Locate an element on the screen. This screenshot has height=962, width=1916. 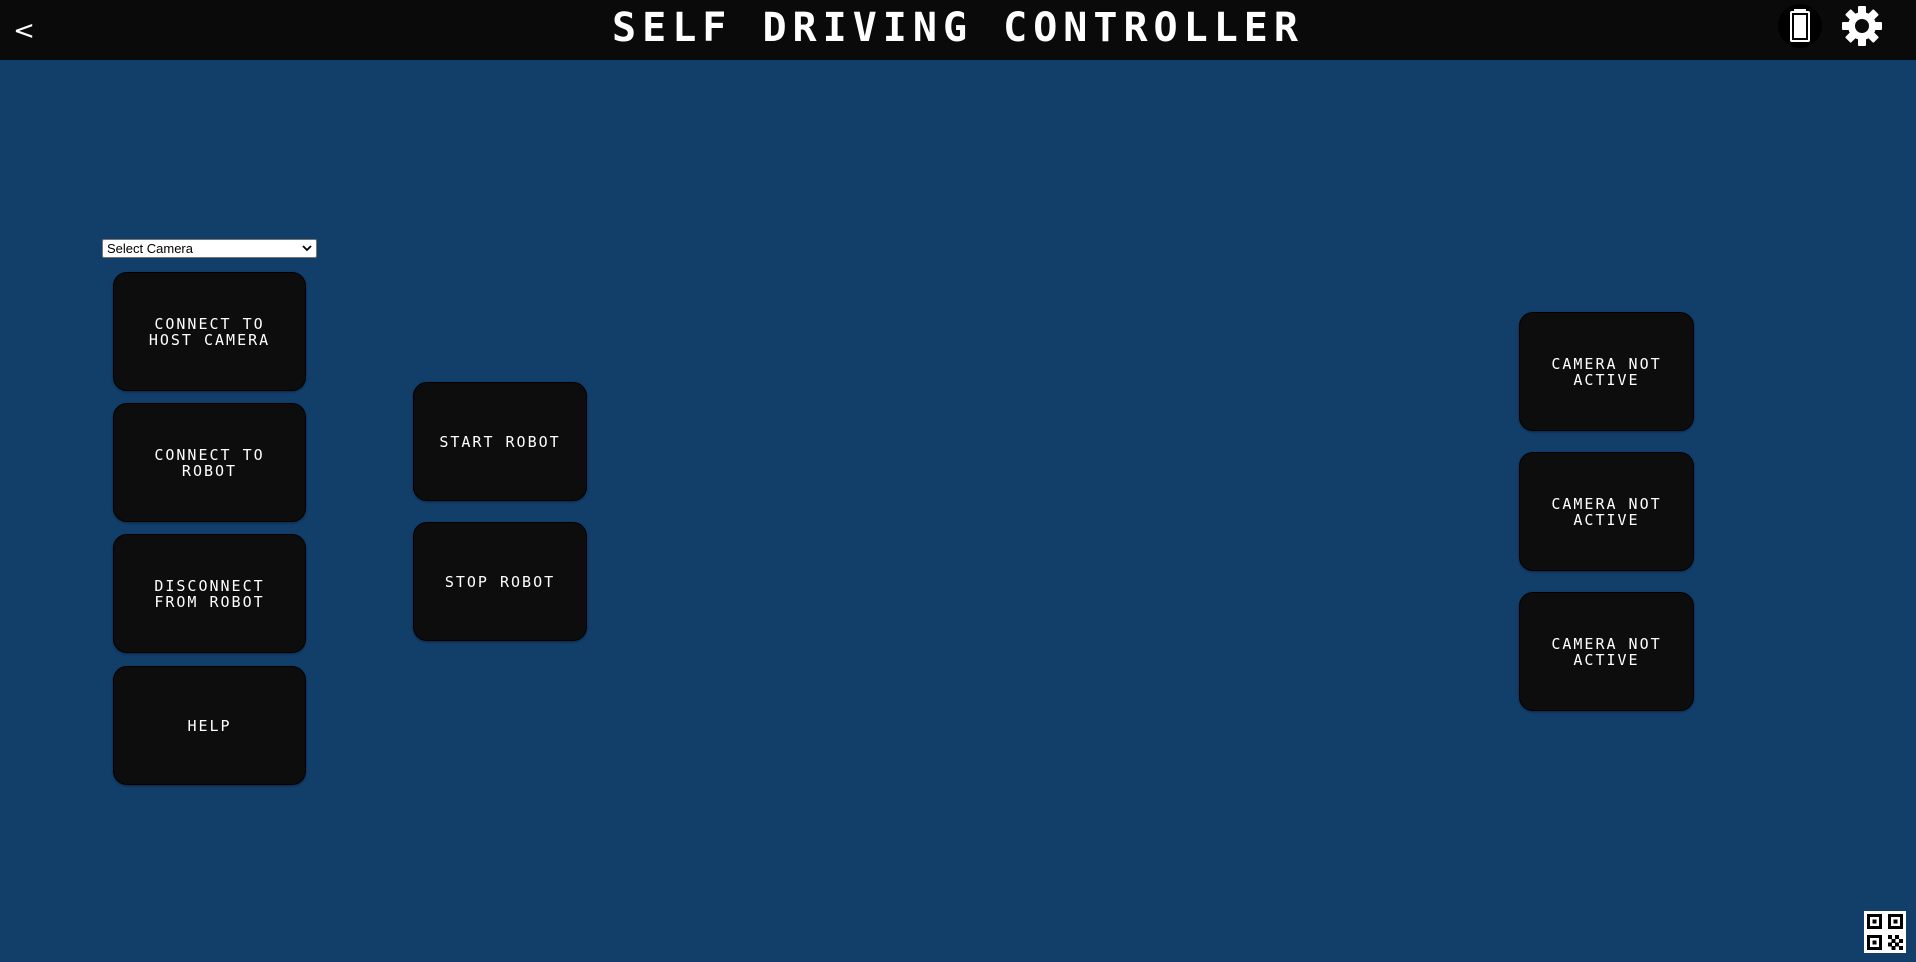
back-button: < is located at coordinates (24, 31).